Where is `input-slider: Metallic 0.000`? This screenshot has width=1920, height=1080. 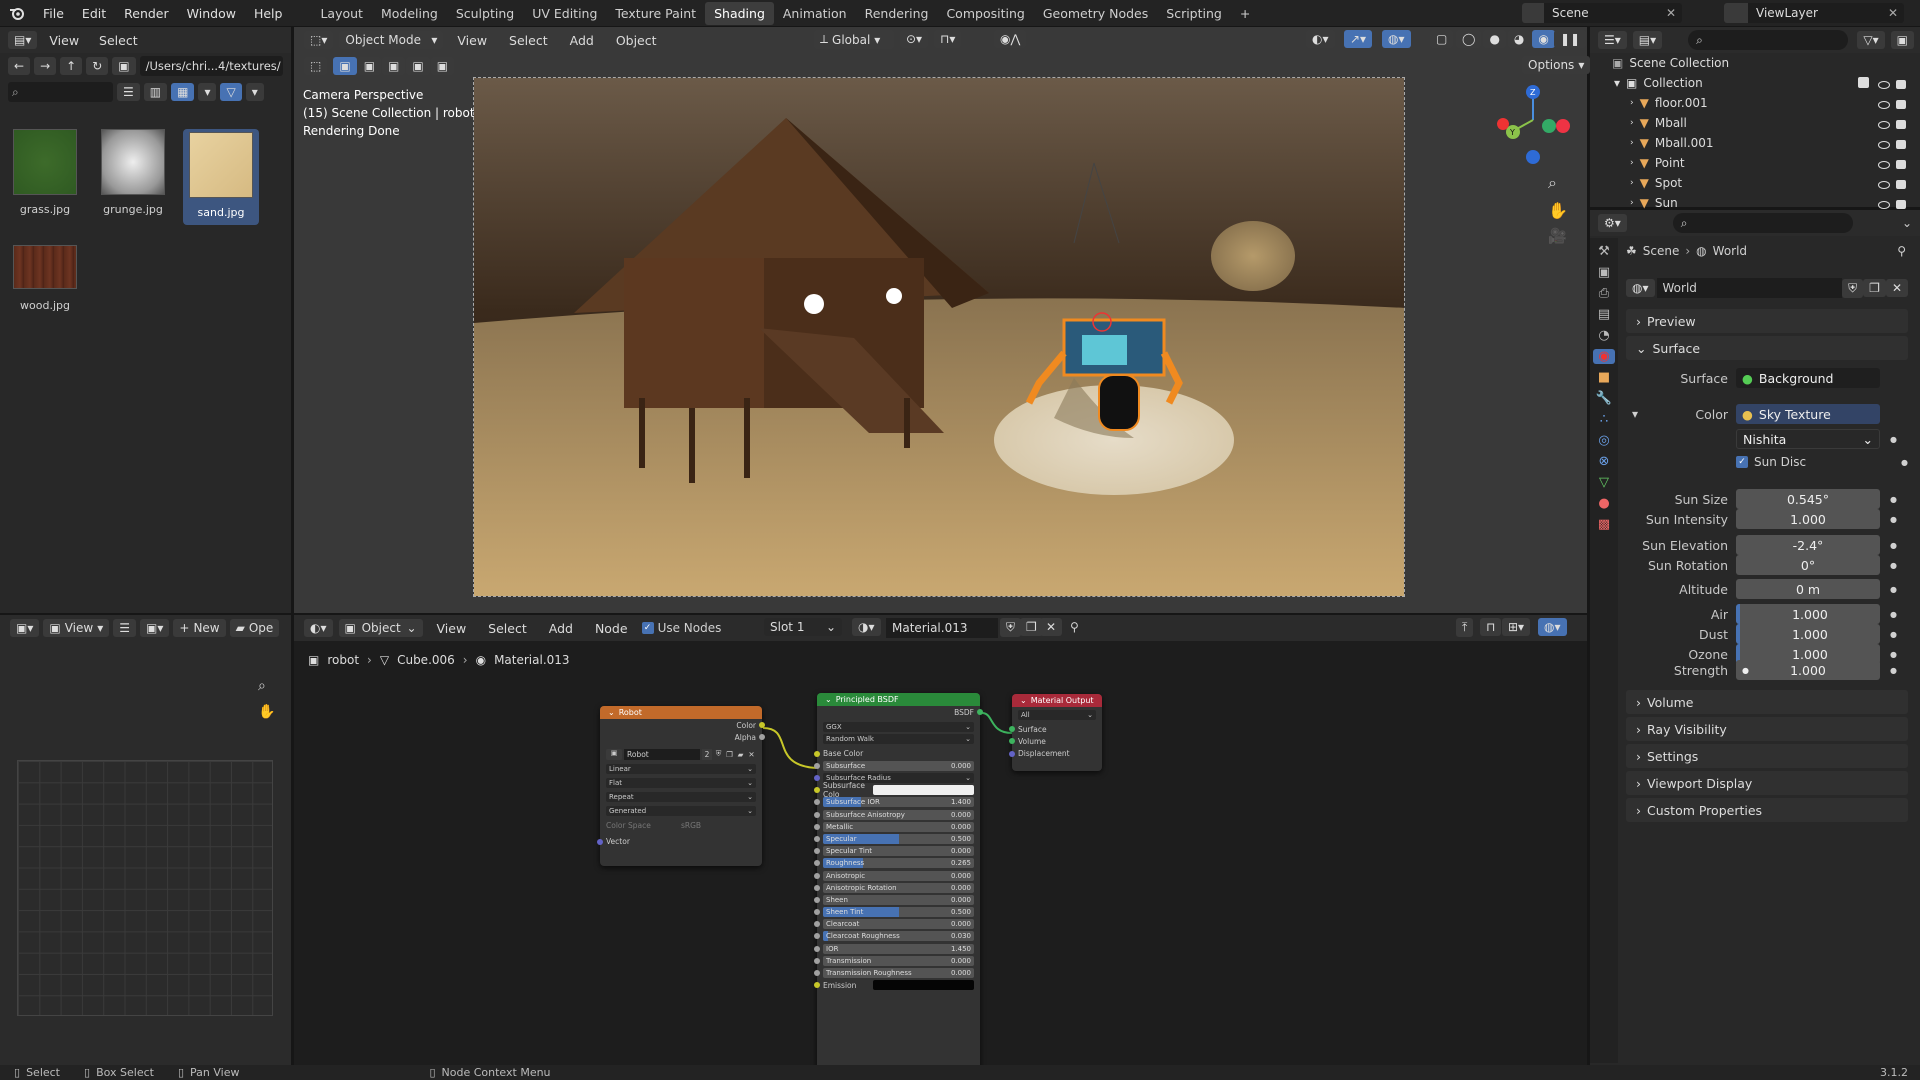
input-slider: Metallic 0.000 is located at coordinates (898, 826).